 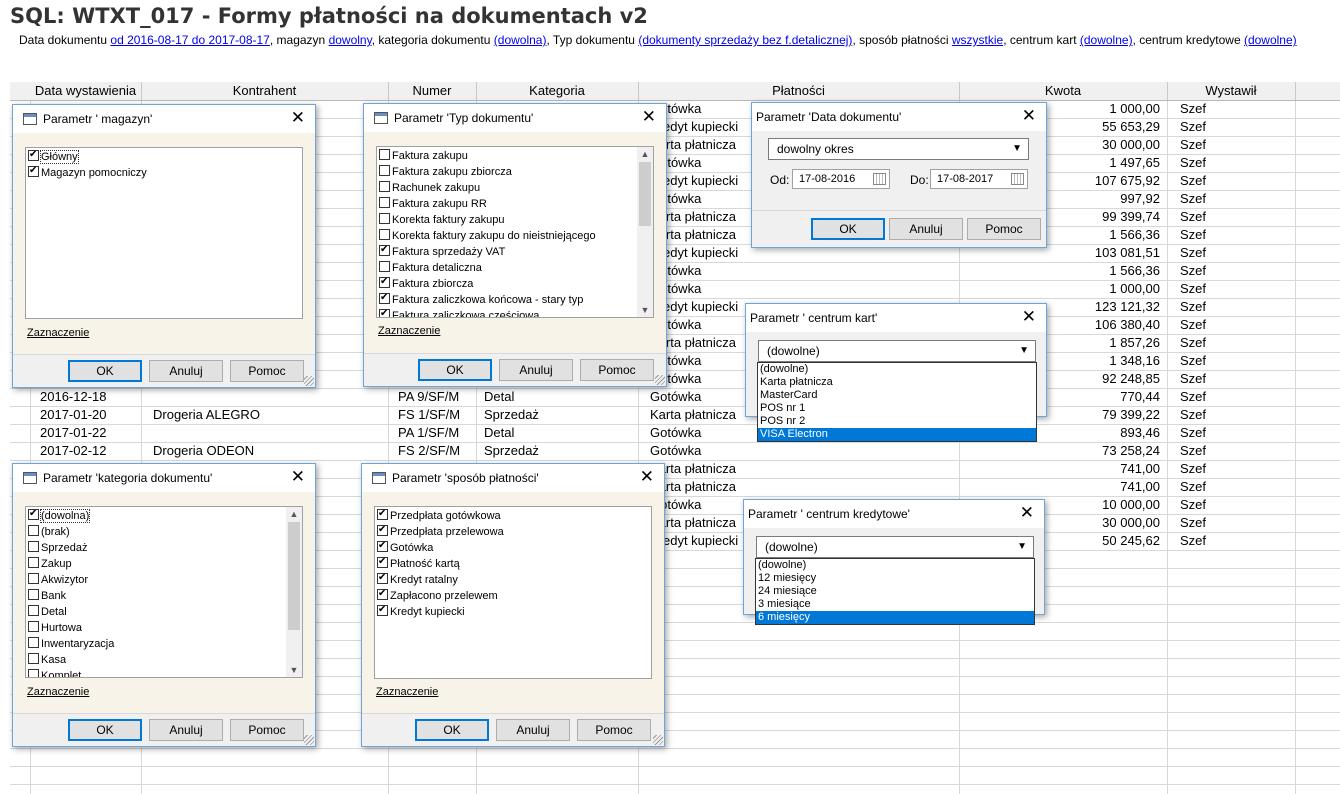 What do you see at coordinates (898, 149) in the screenshot?
I see `period-select: dowolny okres ▼` at bounding box center [898, 149].